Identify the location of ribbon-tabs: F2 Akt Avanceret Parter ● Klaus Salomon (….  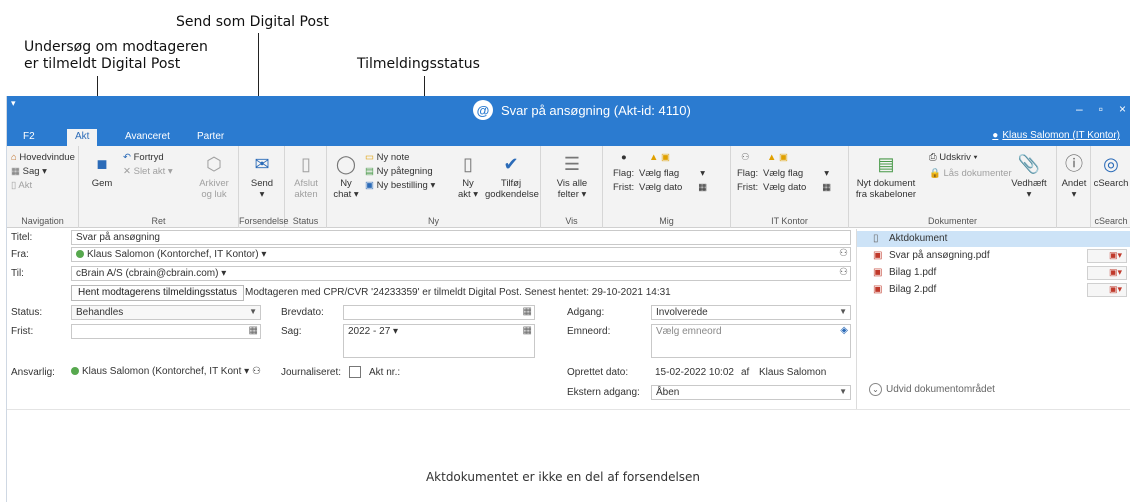
(568, 136).